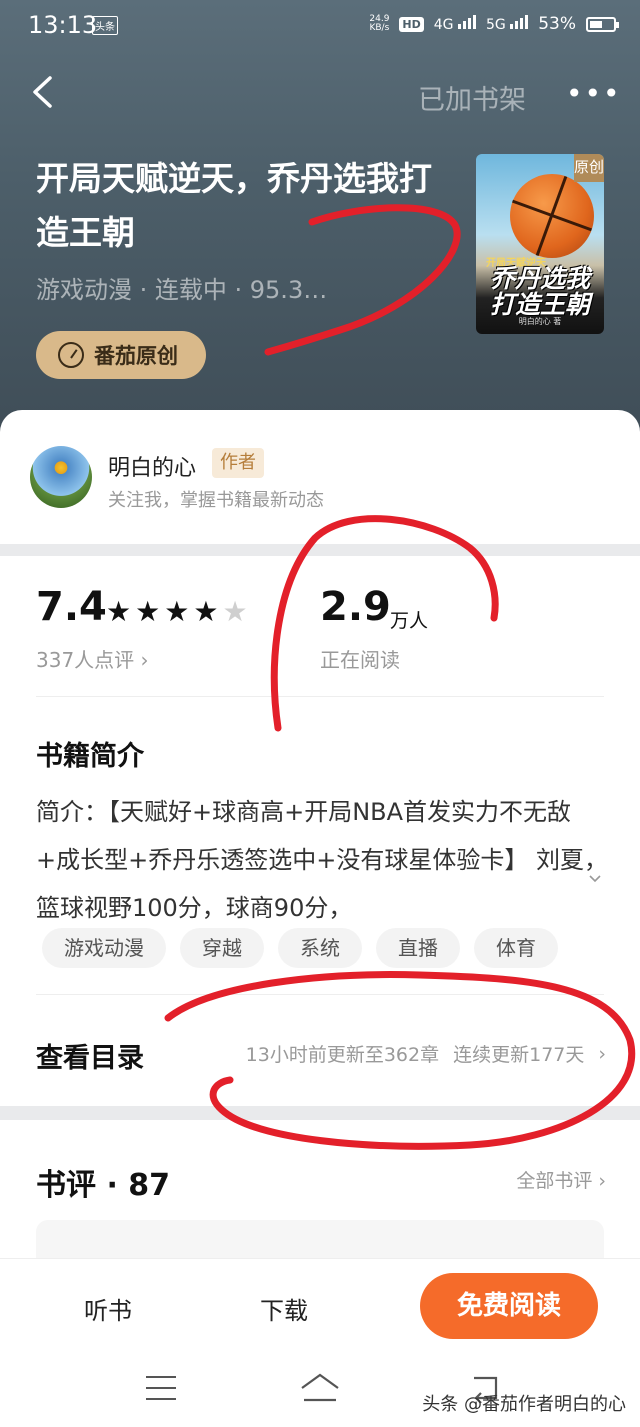 This screenshot has height=1427, width=640. Describe the element at coordinates (63, 25) in the screenshot. I see `status-time: 13:13` at that location.